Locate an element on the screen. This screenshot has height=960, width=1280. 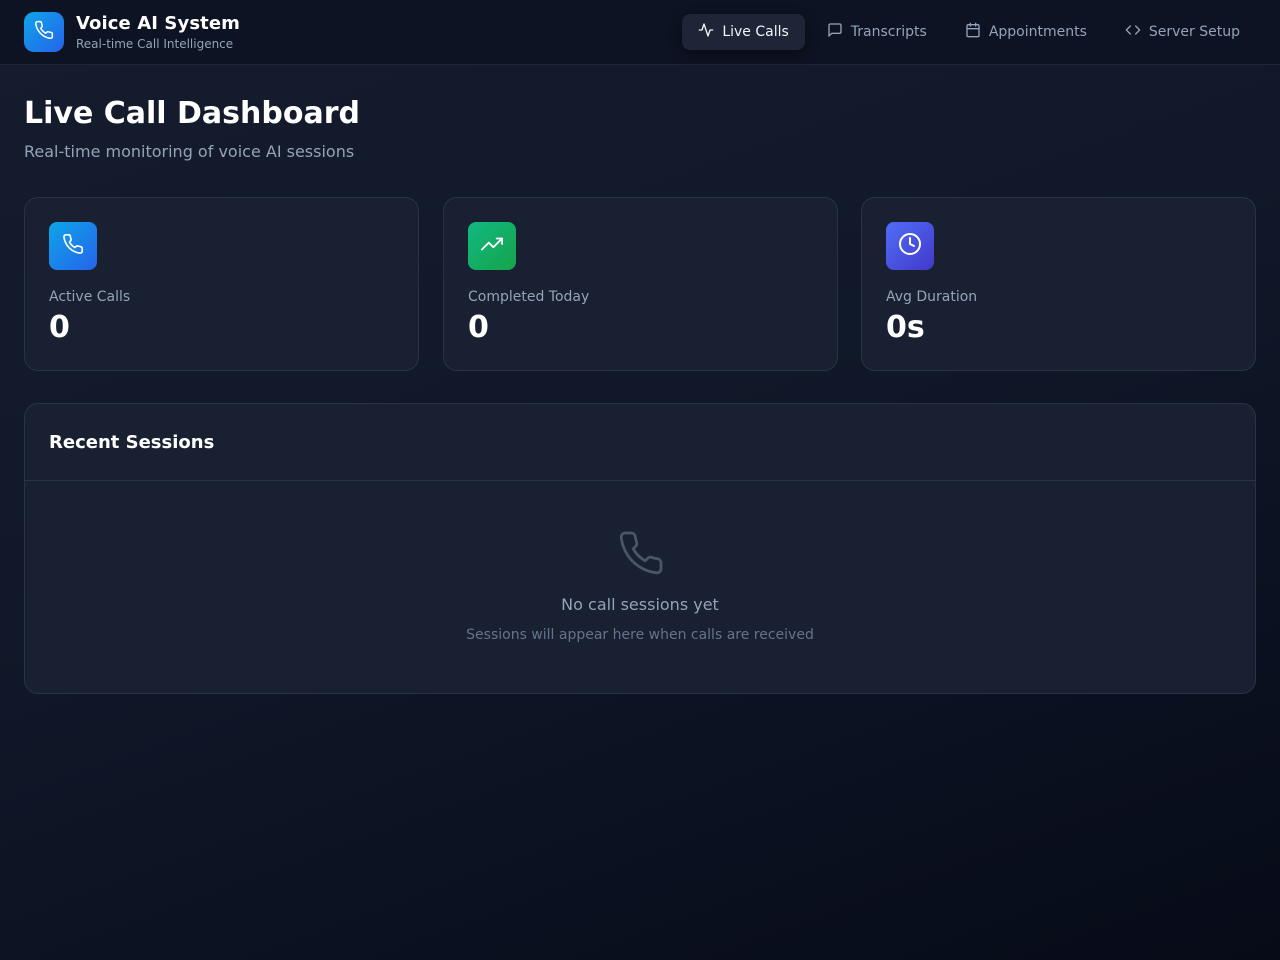
message-square-icon is located at coordinates (839, 32).